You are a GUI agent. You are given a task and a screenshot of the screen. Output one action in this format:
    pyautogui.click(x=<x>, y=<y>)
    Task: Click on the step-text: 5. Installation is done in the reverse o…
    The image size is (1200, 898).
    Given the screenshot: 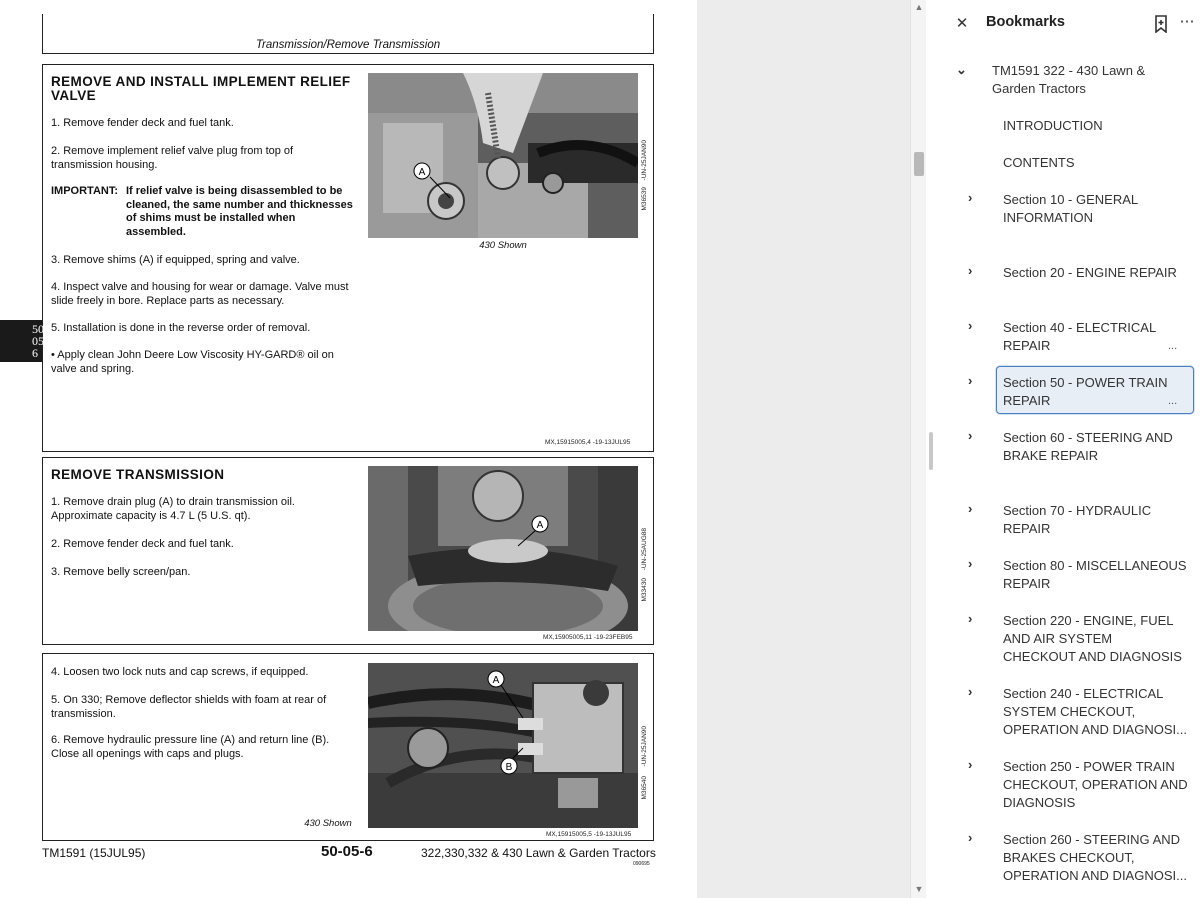 What is the action you would take?
    pyautogui.click(x=181, y=328)
    